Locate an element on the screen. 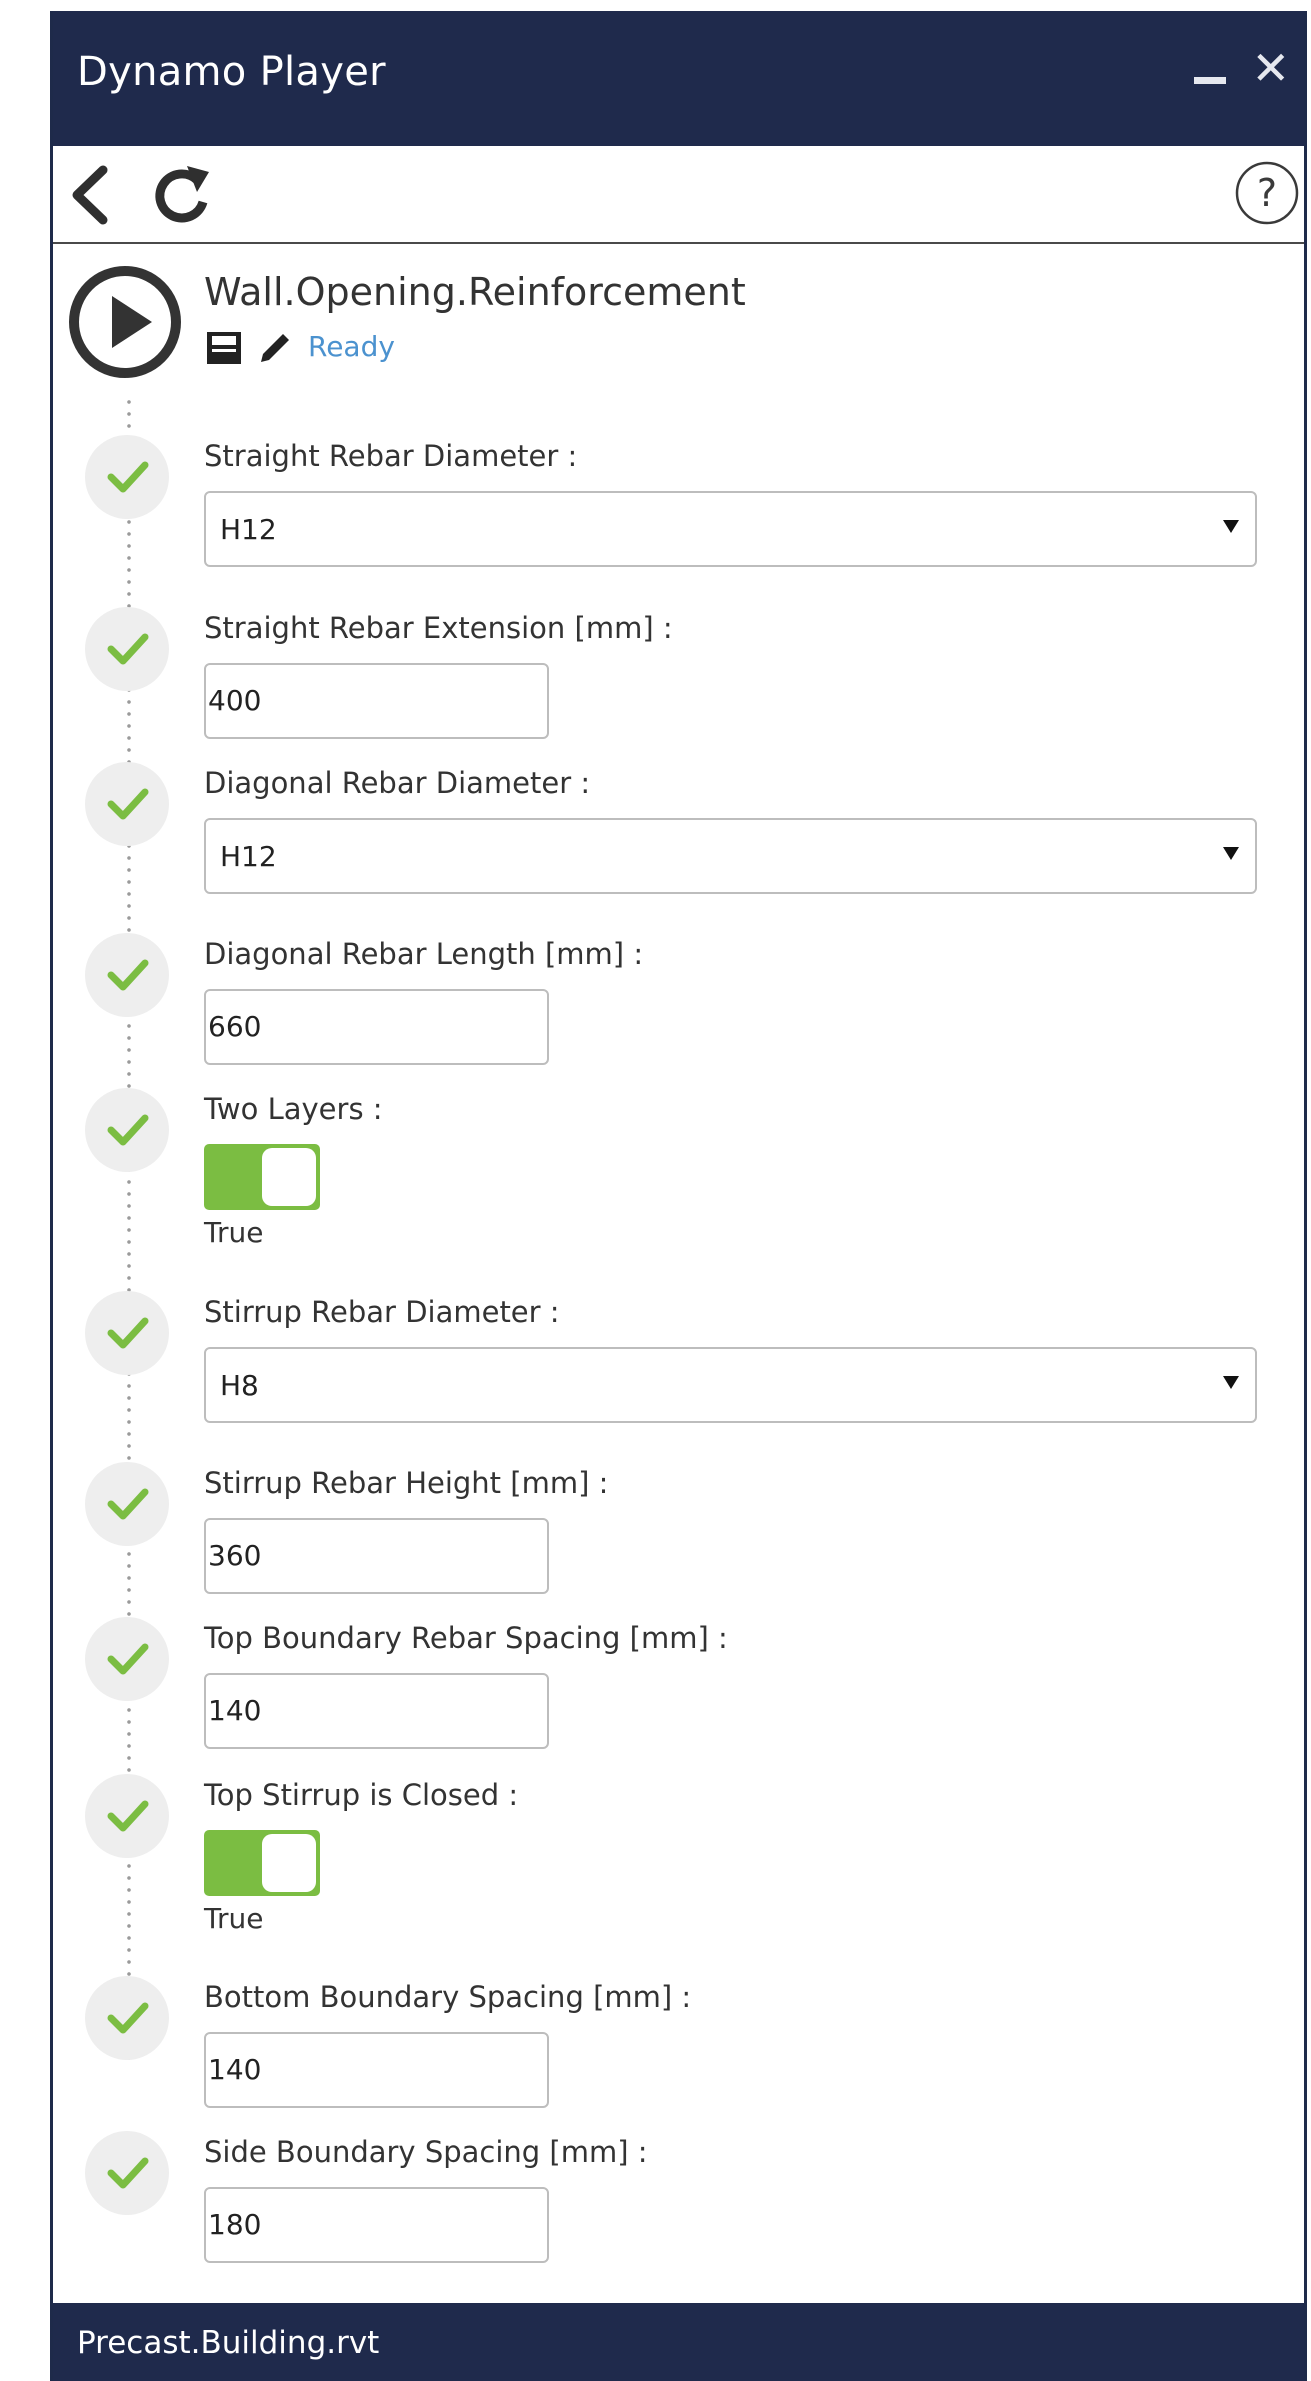 The height and width of the screenshot is (2381, 1311). script-status: Ready is located at coordinates (351, 346).